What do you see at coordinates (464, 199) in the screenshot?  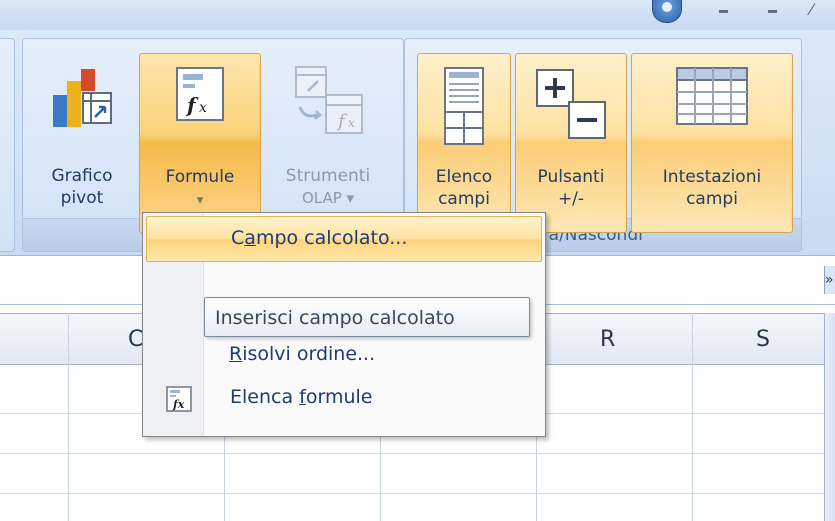 I see `field-list-label-2: campi` at bounding box center [464, 199].